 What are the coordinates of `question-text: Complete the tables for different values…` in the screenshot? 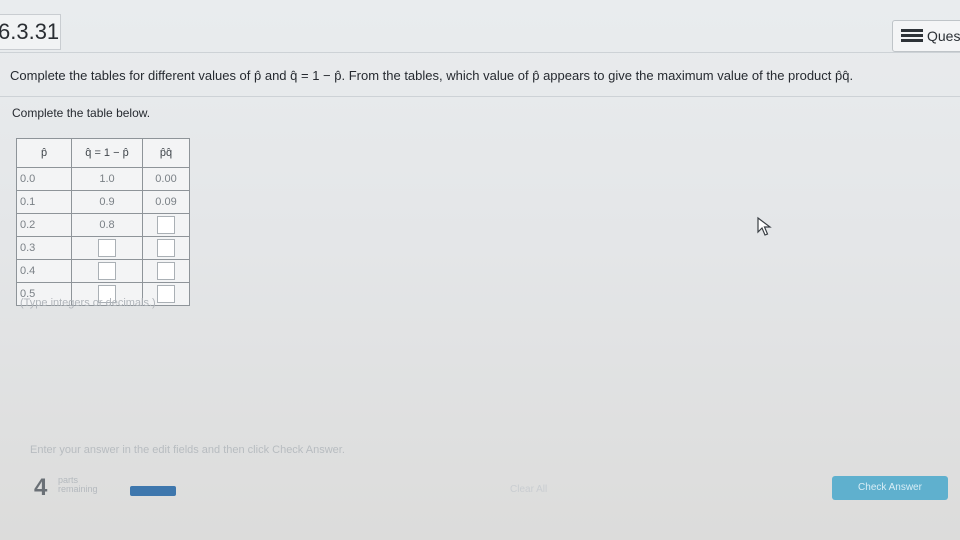 It's located at (432, 75).